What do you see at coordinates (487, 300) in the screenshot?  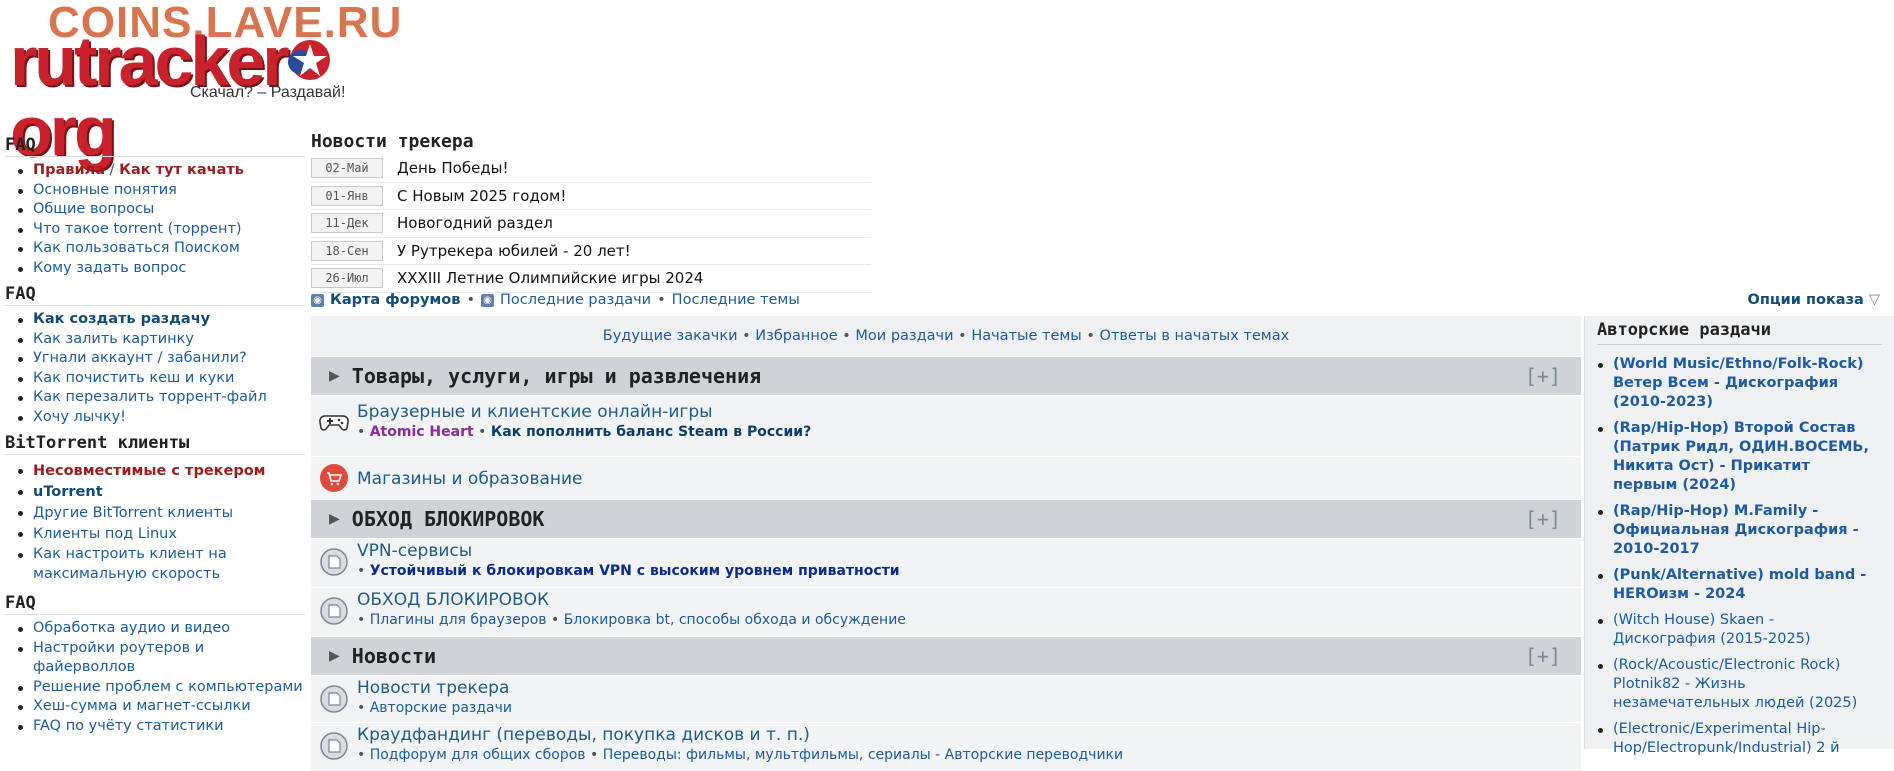 I see `rss-icon: ◉` at bounding box center [487, 300].